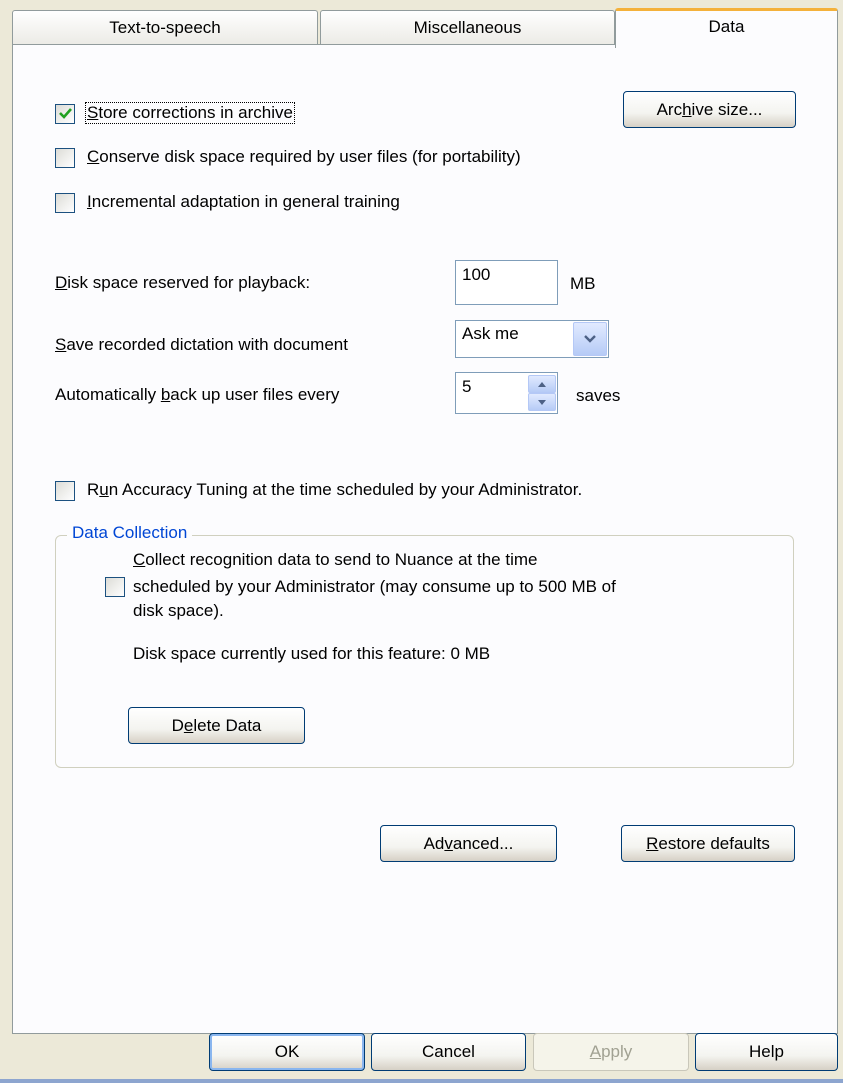  I want to click on backup-frequency-value: 5, so click(467, 386).